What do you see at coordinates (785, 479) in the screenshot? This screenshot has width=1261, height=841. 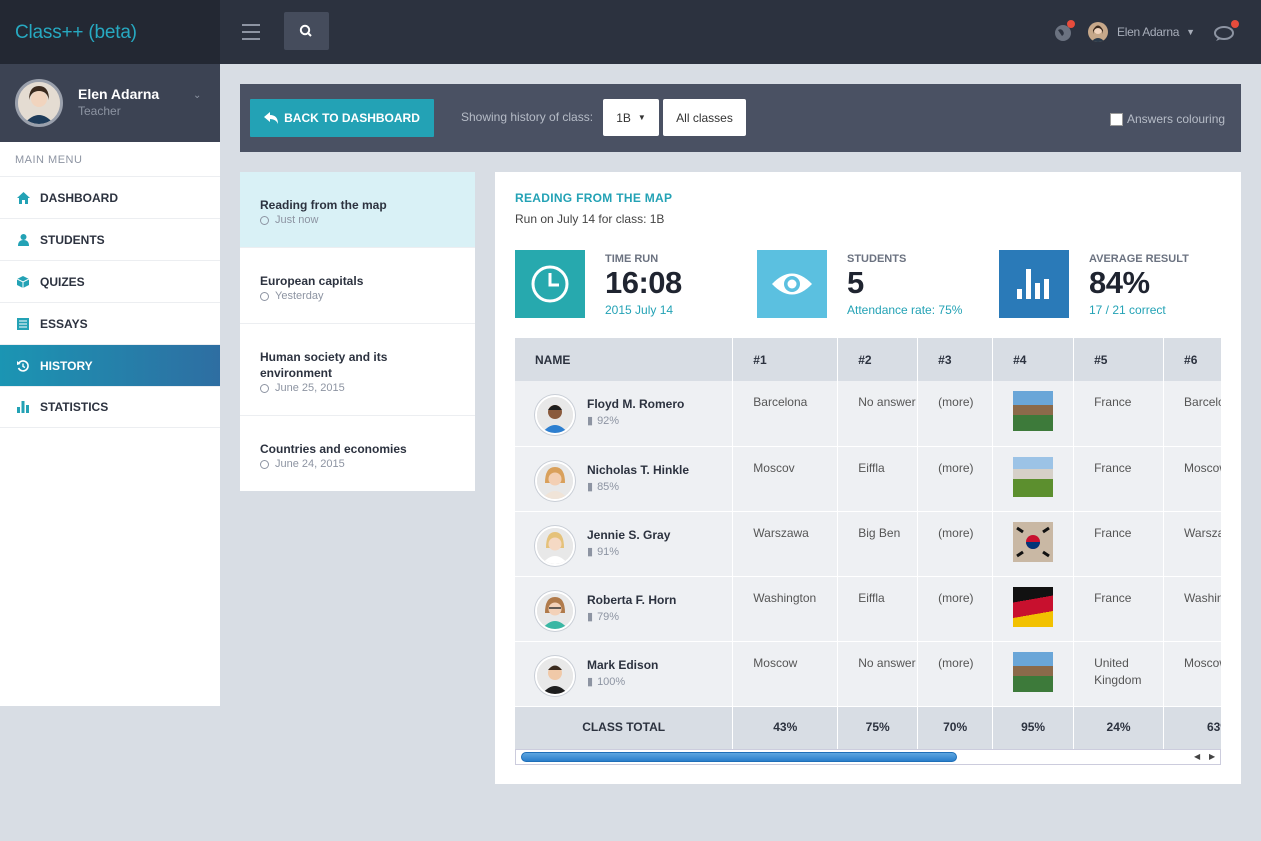 I see `answer-cell: Moscov` at bounding box center [785, 479].